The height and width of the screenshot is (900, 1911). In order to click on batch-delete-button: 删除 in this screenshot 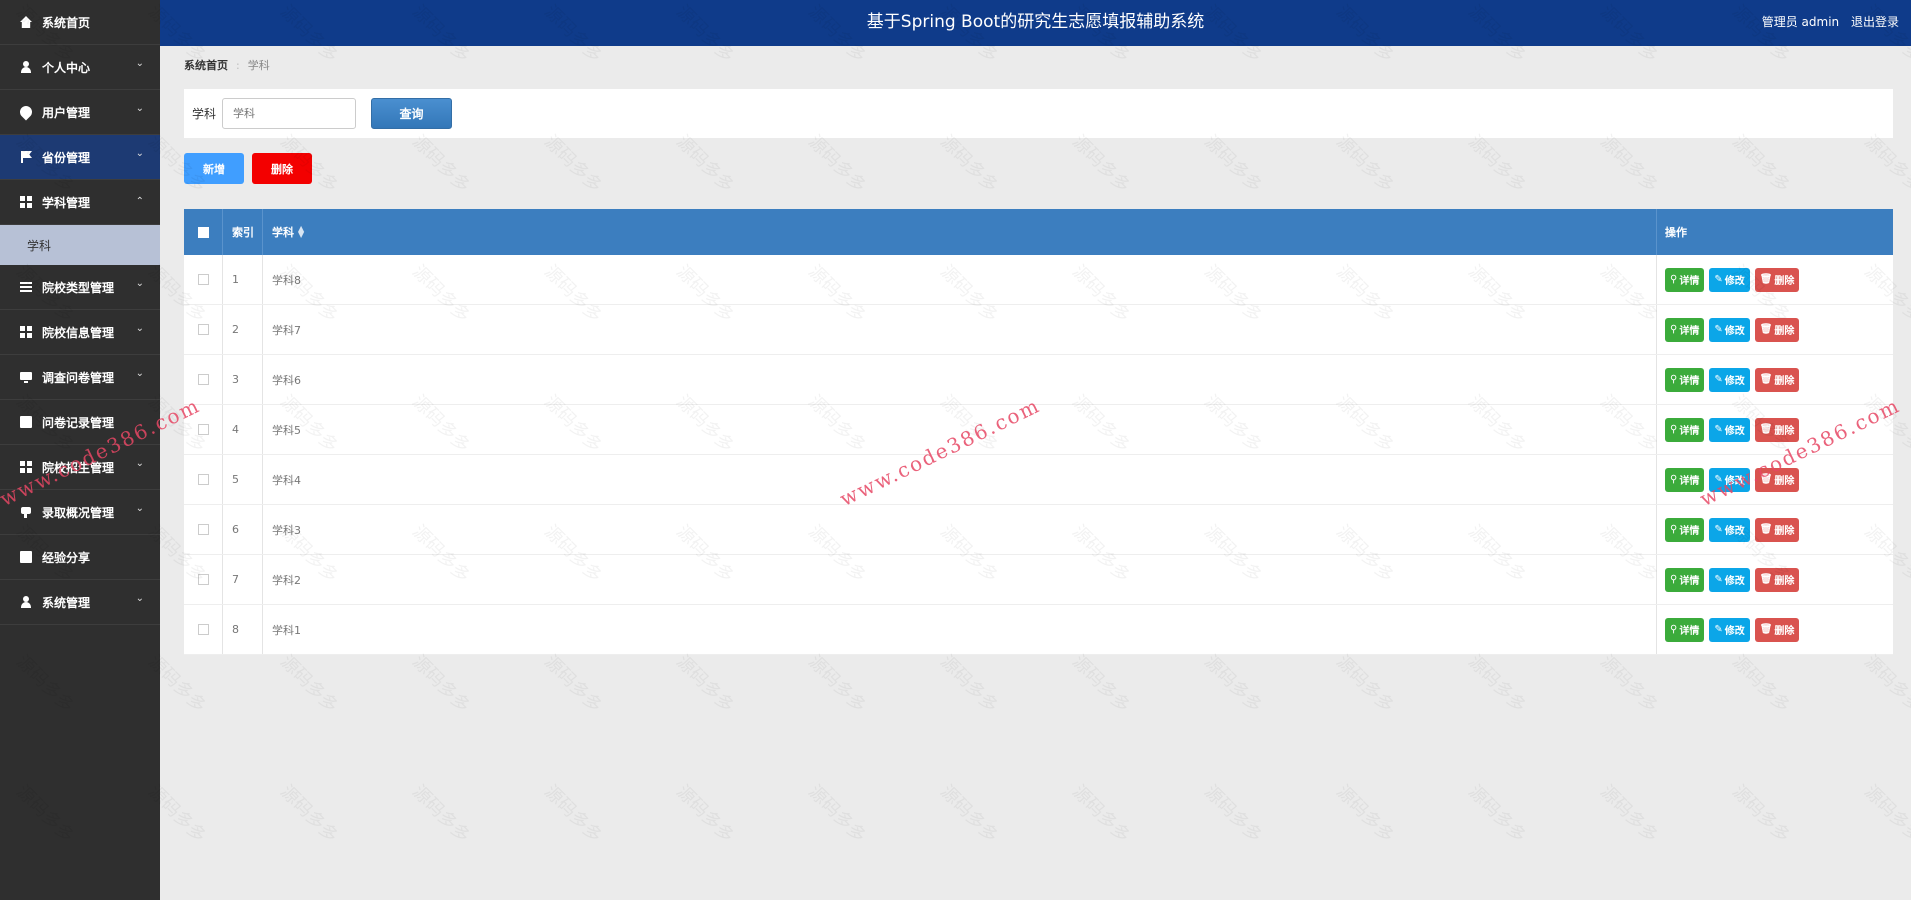, I will do `click(282, 168)`.